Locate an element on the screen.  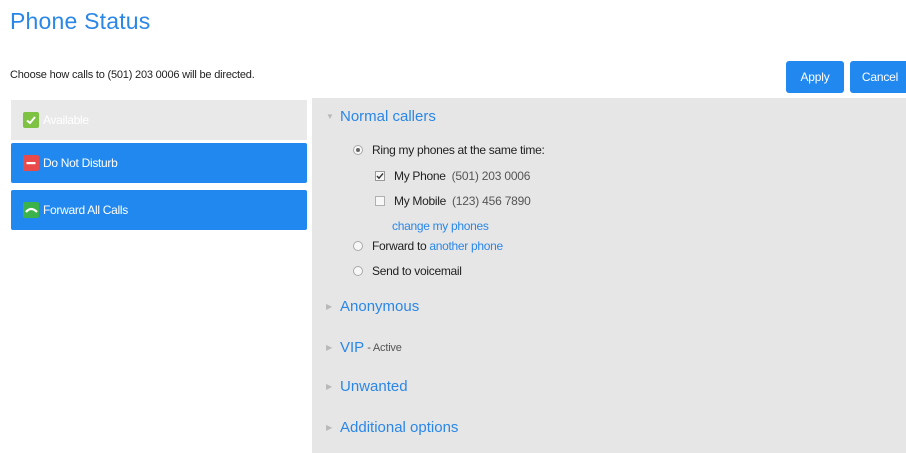
section-vip-status: - Active is located at coordinates (384, 347).